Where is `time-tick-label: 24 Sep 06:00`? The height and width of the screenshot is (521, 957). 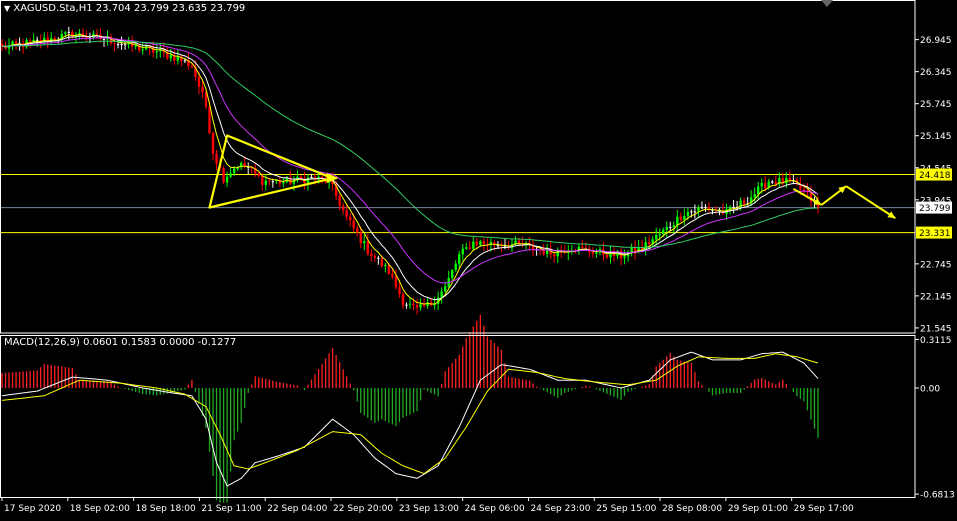 time-tick-label: 24 Sep 06:00 is located at coordinates (495, 509).